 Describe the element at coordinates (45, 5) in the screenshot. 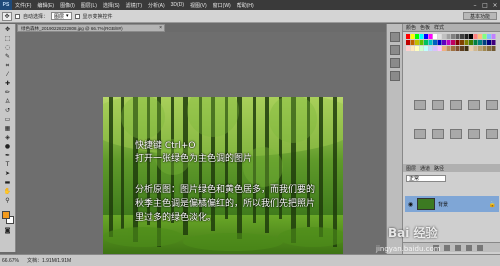

I see `menu-edit: 编辑(E)` at that location.